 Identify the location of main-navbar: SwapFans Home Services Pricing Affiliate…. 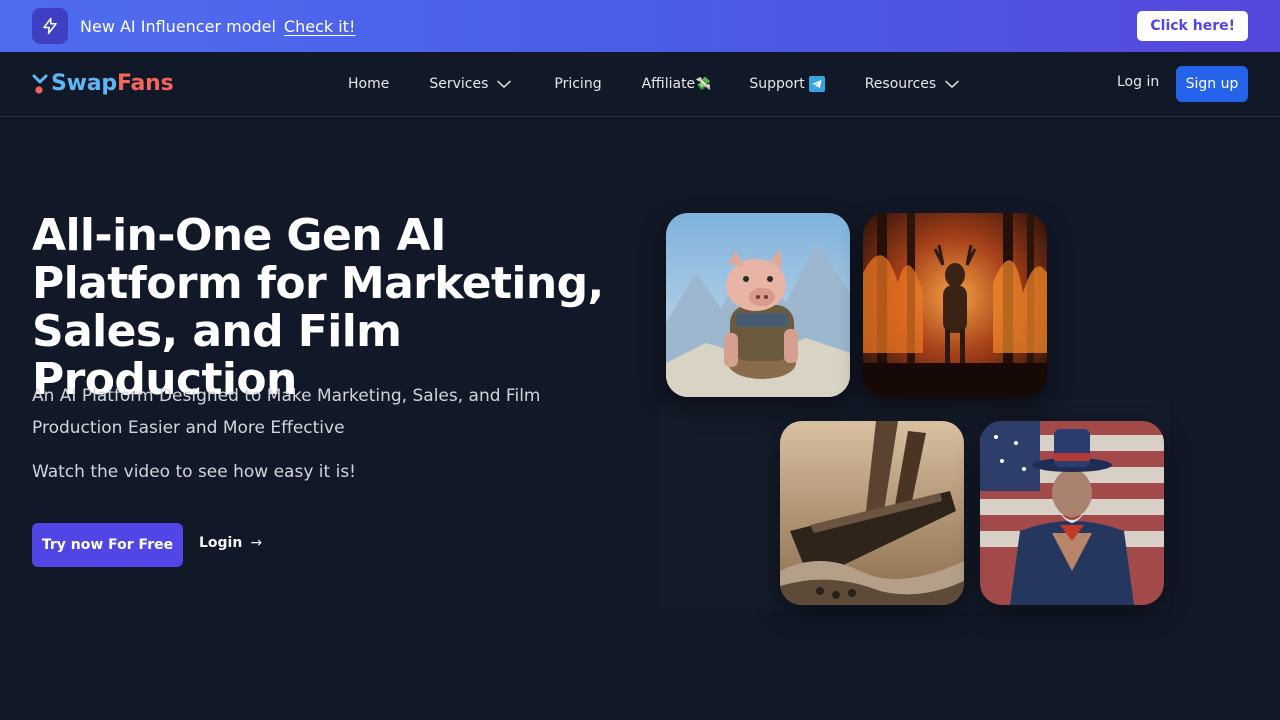
(640, 84).